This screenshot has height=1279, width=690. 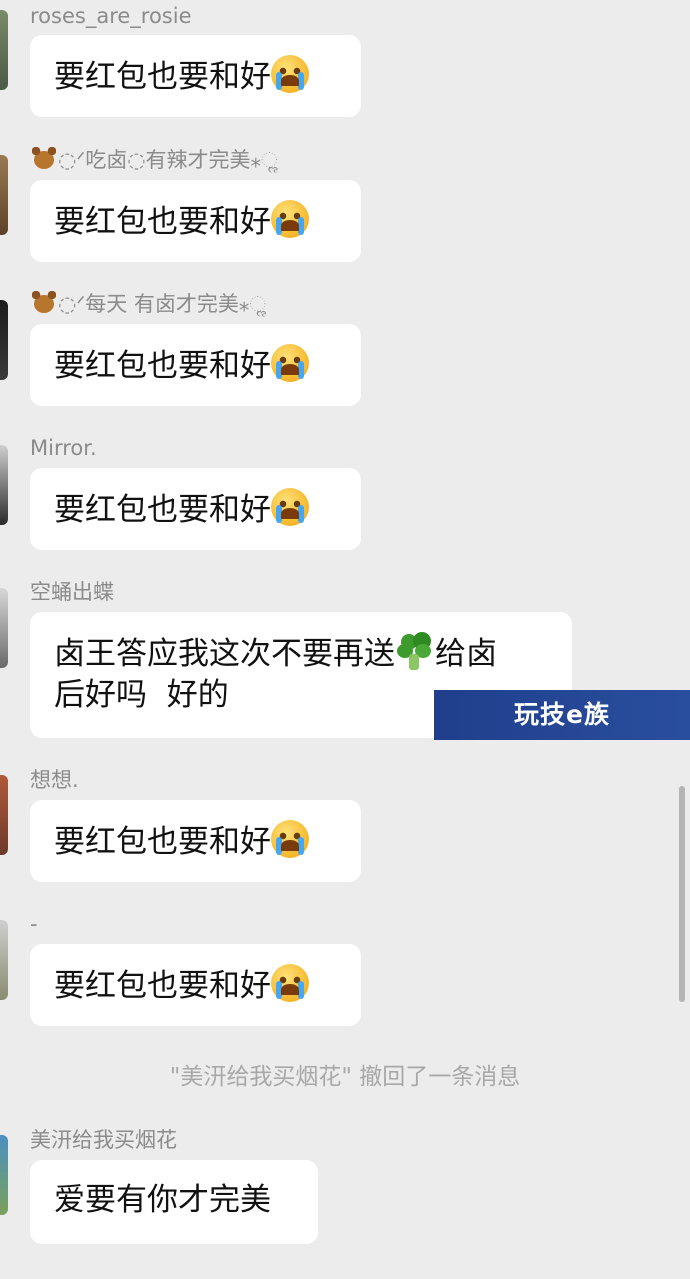 What do you see at coordinates (34, 924) in the screenshot?
I see `sender-name: -` at bounding box center [34, 924].